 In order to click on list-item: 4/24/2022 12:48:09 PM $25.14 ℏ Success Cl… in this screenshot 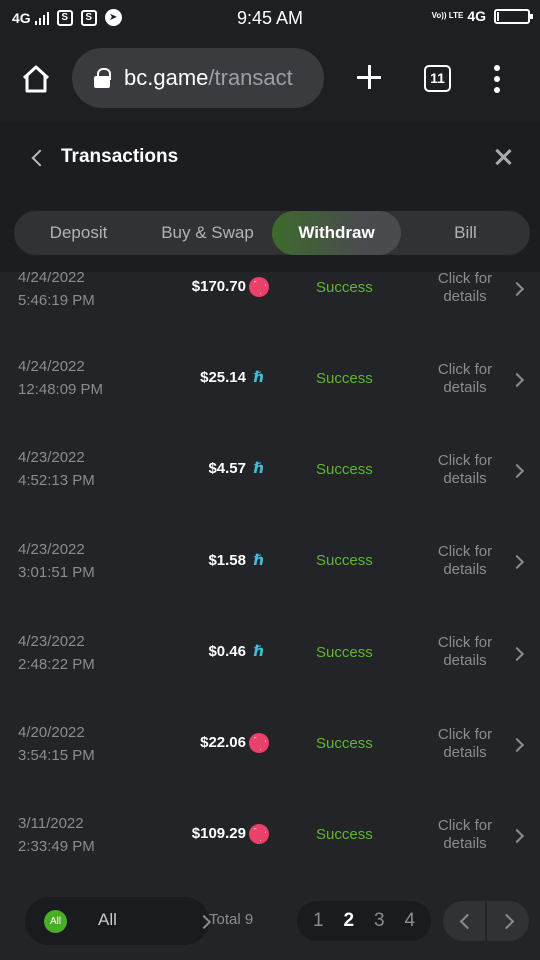, I will do `click(270, 381)`.